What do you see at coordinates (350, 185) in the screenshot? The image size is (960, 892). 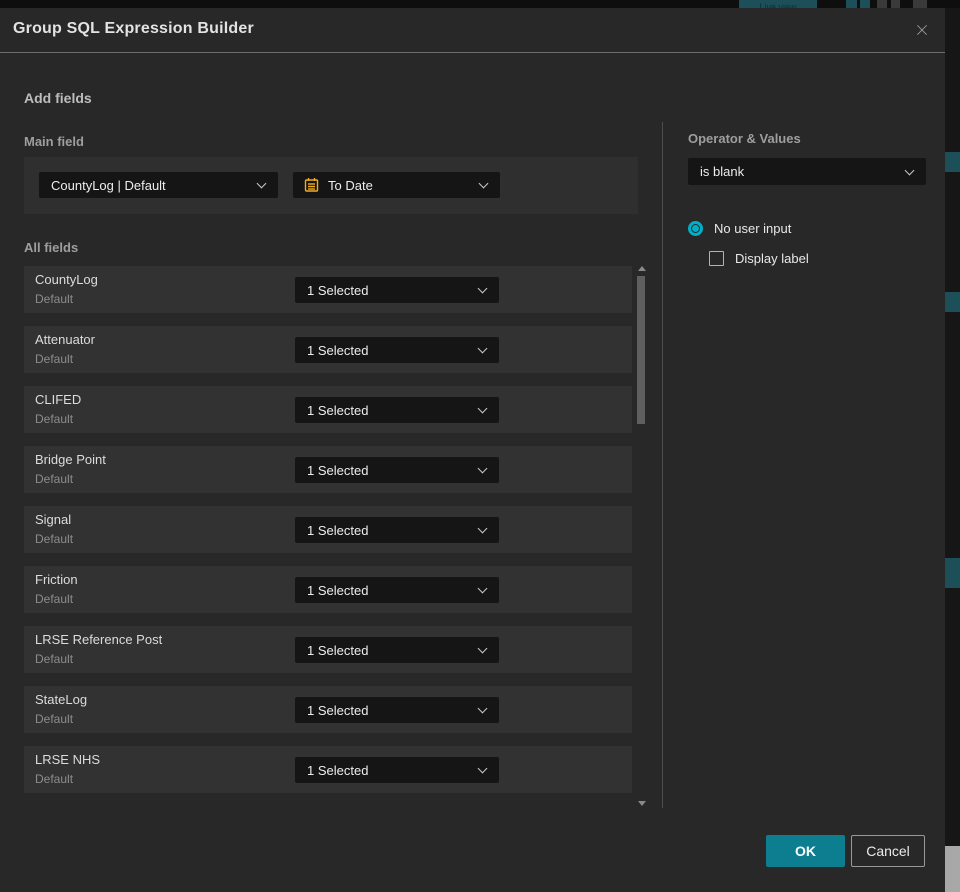 I see `field-type-dropdown-value: To Date` at bounding box center [350, 185].